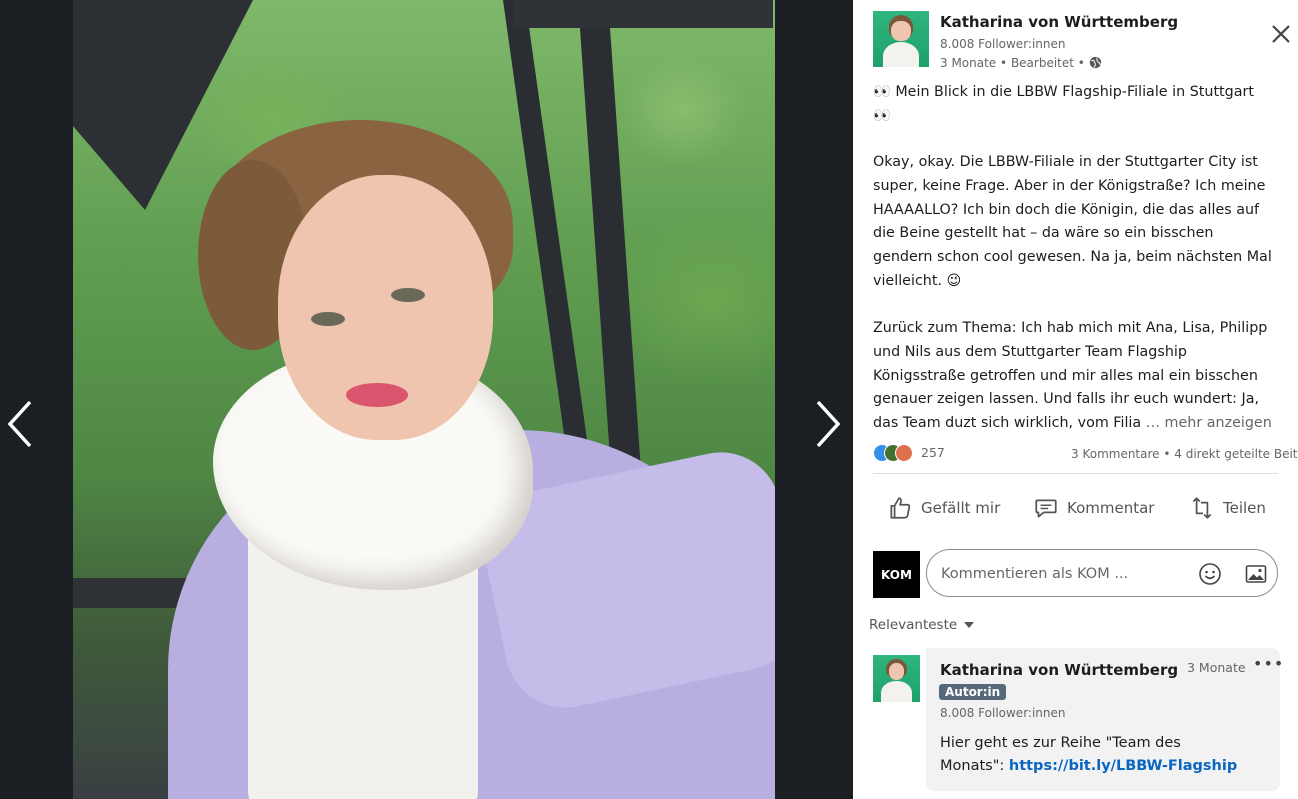 The height and width of the screenshot is (799, 1298). Describe the element at coordinates (1003, 44) in the screenshot. I see `author-followers: 8.008 Follower:innen` at that location.